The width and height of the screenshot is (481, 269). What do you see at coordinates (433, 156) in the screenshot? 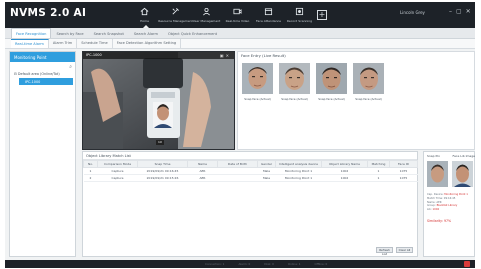
I see `snap-label: Snap Pix` at bounding box center [433, 156].